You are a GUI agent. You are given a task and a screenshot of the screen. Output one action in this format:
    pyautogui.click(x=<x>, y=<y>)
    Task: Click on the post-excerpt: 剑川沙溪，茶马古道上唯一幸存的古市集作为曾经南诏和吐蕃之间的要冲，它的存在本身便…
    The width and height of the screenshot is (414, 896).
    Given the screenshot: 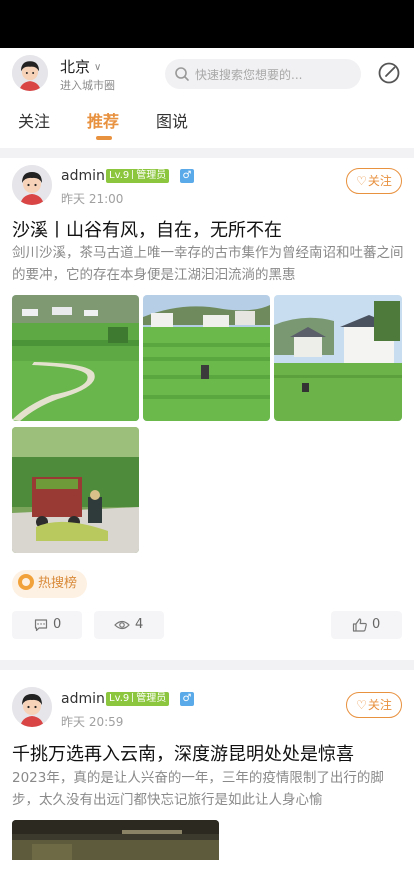 What is the action you would take?
    pyautogui.click(x=208, y=264)
    